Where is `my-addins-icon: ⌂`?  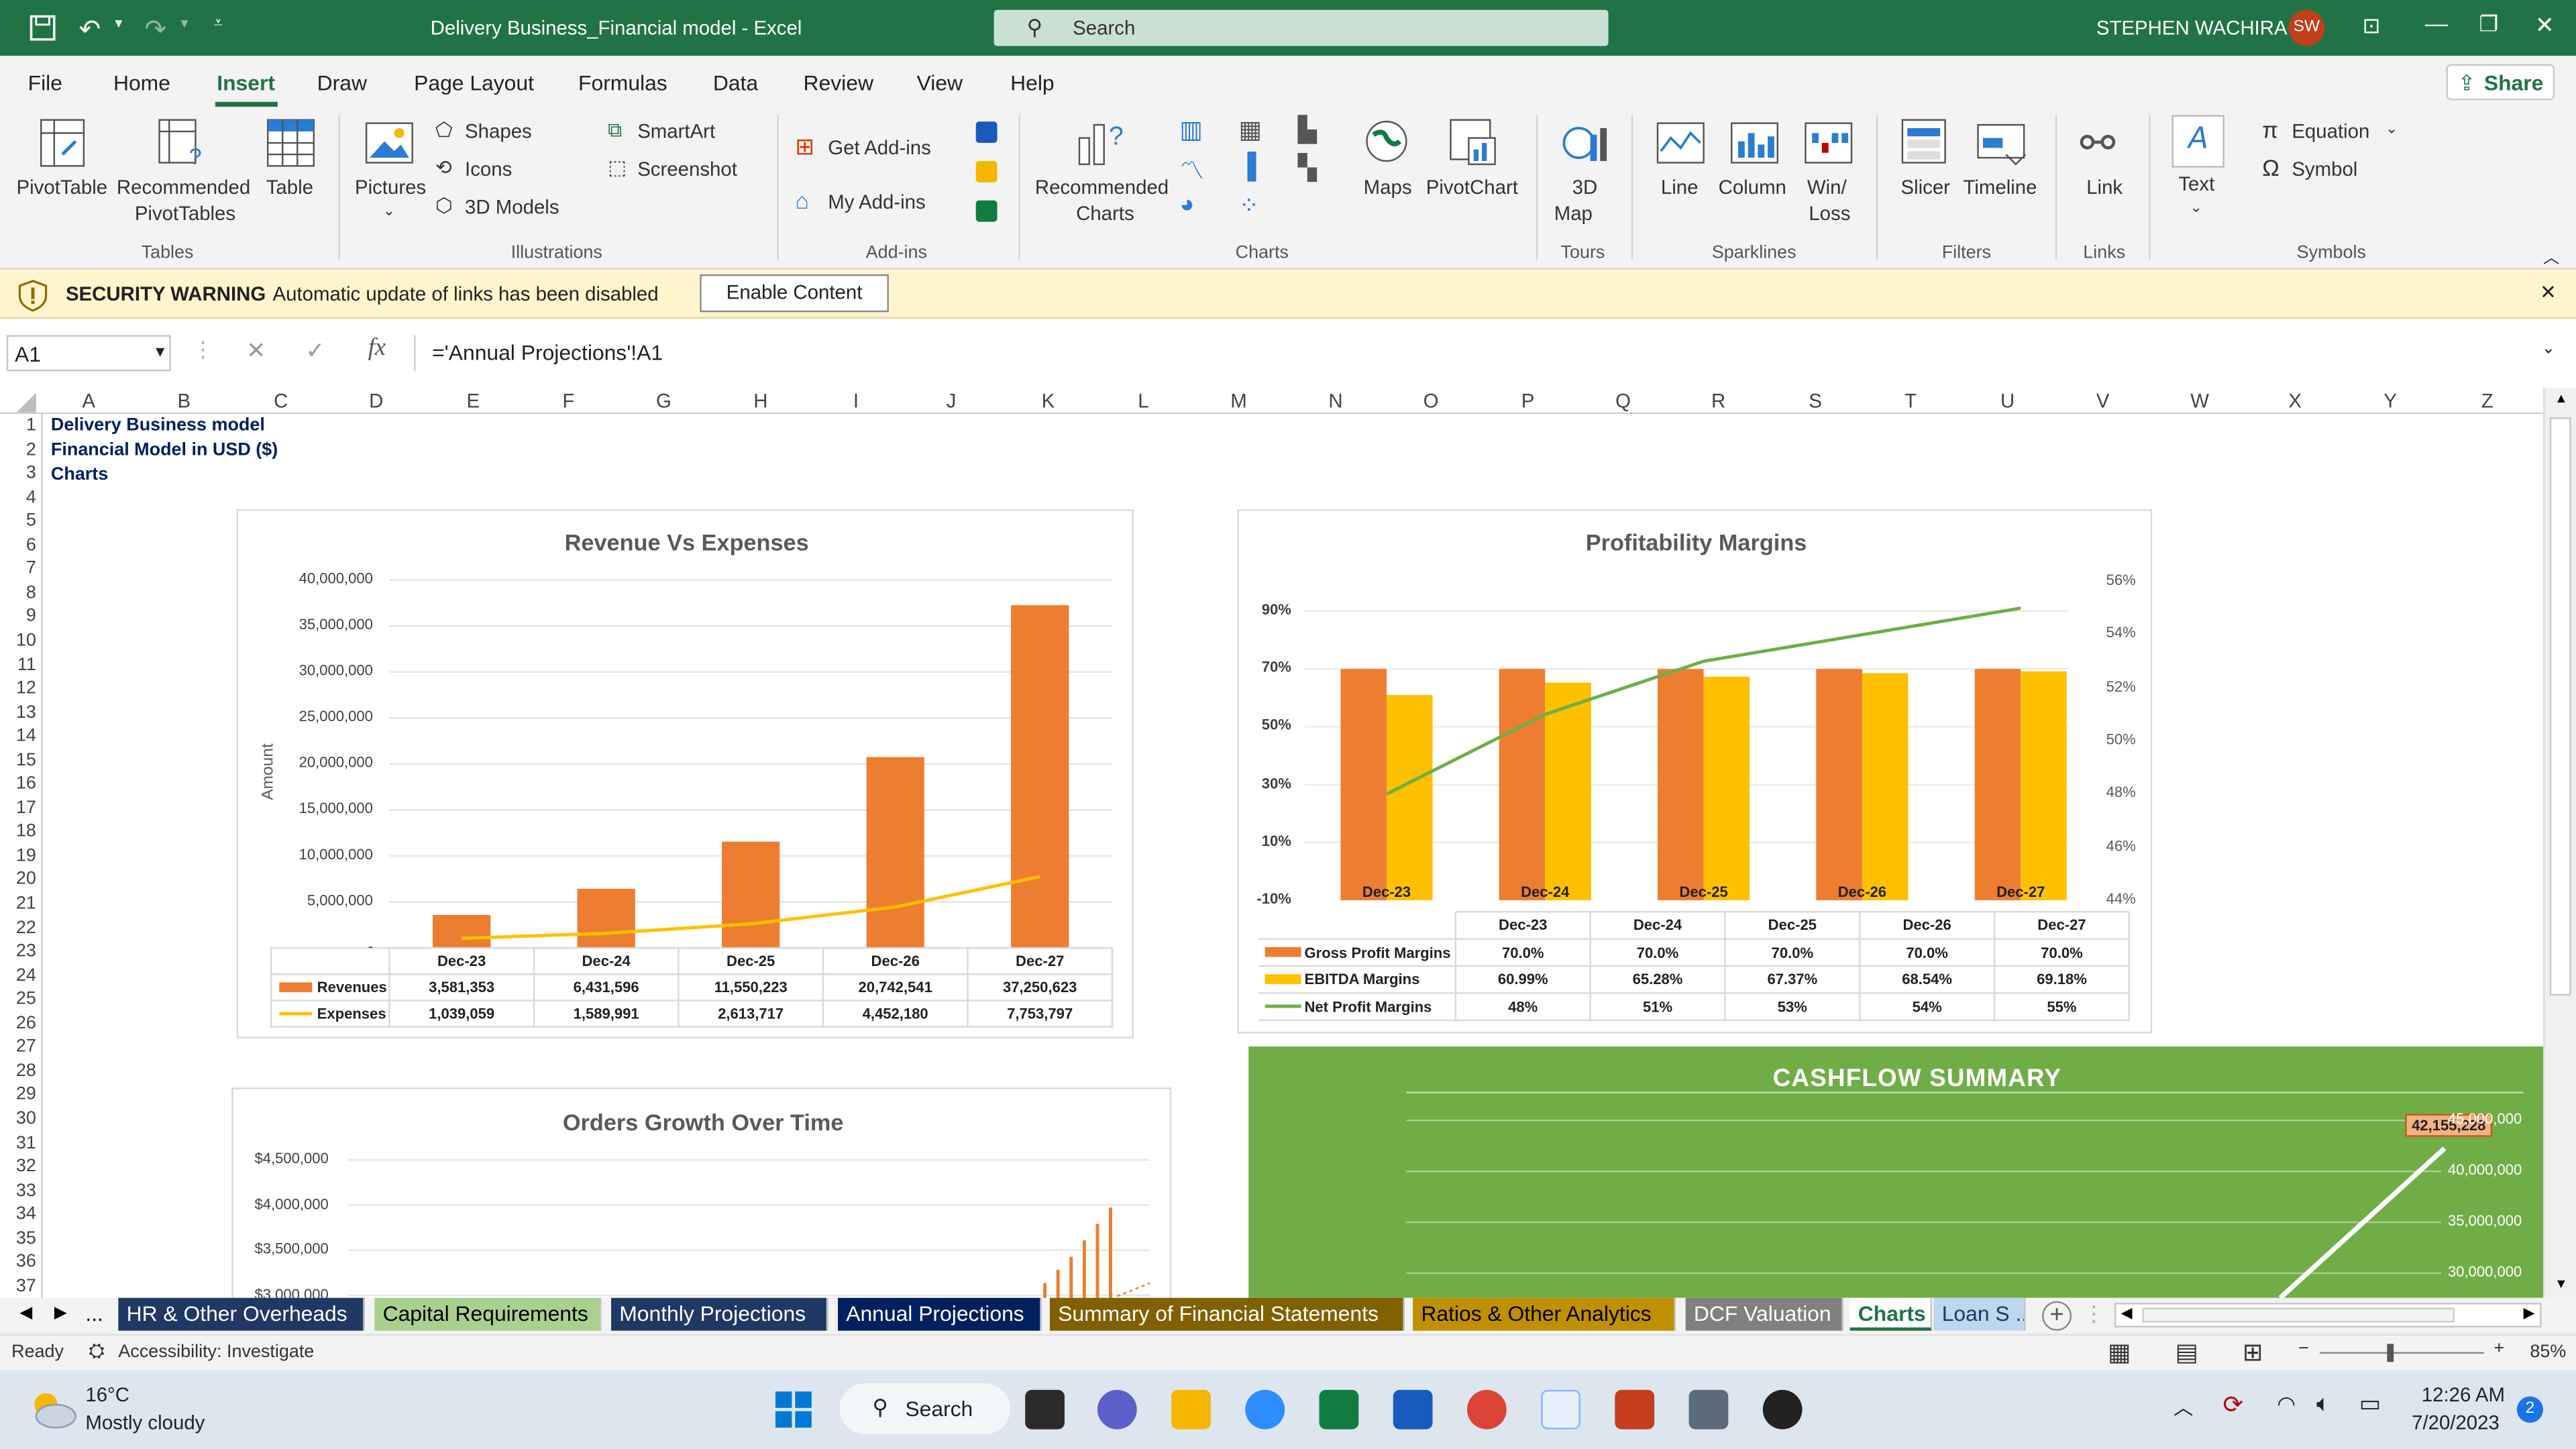 my-addins-icon: ⌂ is located at coordinates (802, 200).